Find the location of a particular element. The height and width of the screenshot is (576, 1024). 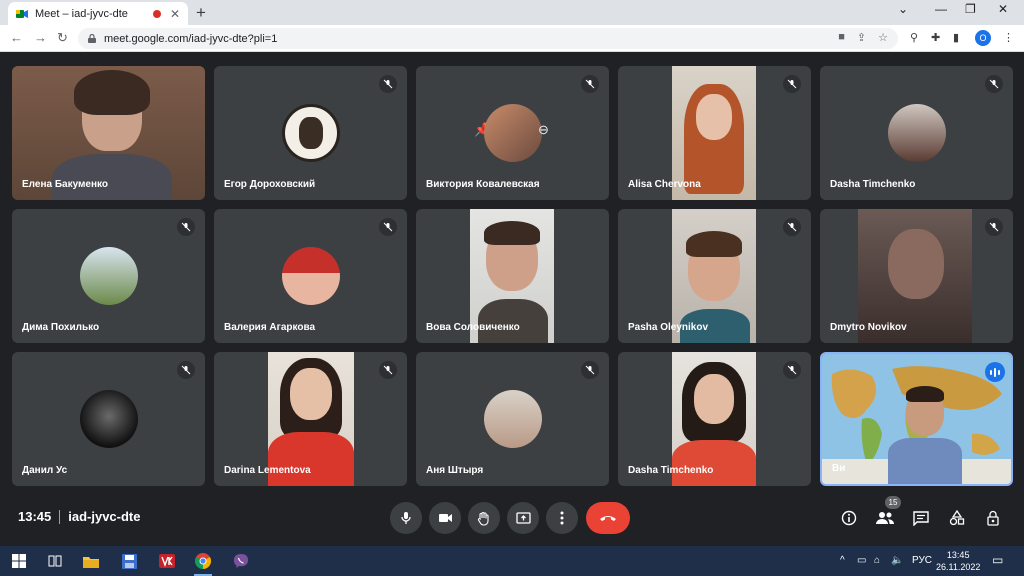

participant-tile: Данил Ус is located at coordinates (108, 419).